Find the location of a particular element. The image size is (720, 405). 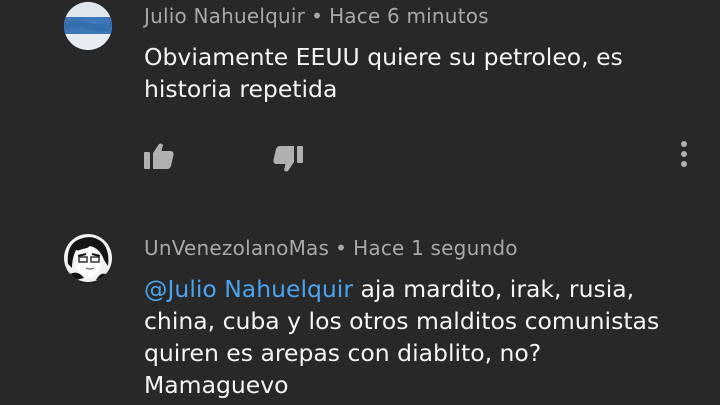

like-button is located at coordinates (159, 156).